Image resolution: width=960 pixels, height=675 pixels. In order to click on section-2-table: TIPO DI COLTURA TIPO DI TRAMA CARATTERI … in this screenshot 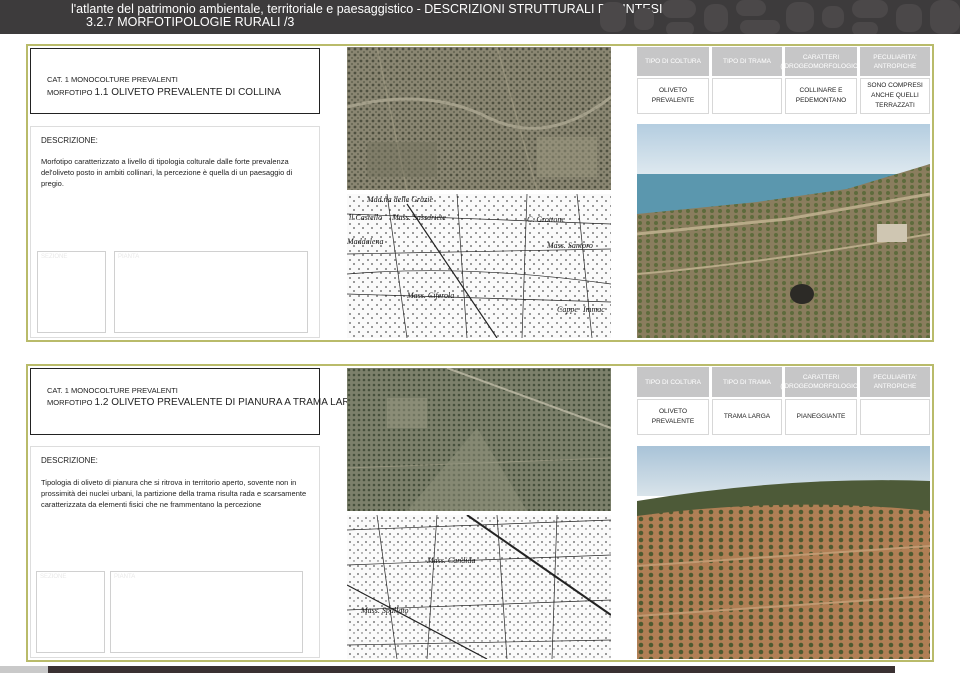, I will do `click(783, 401)`.